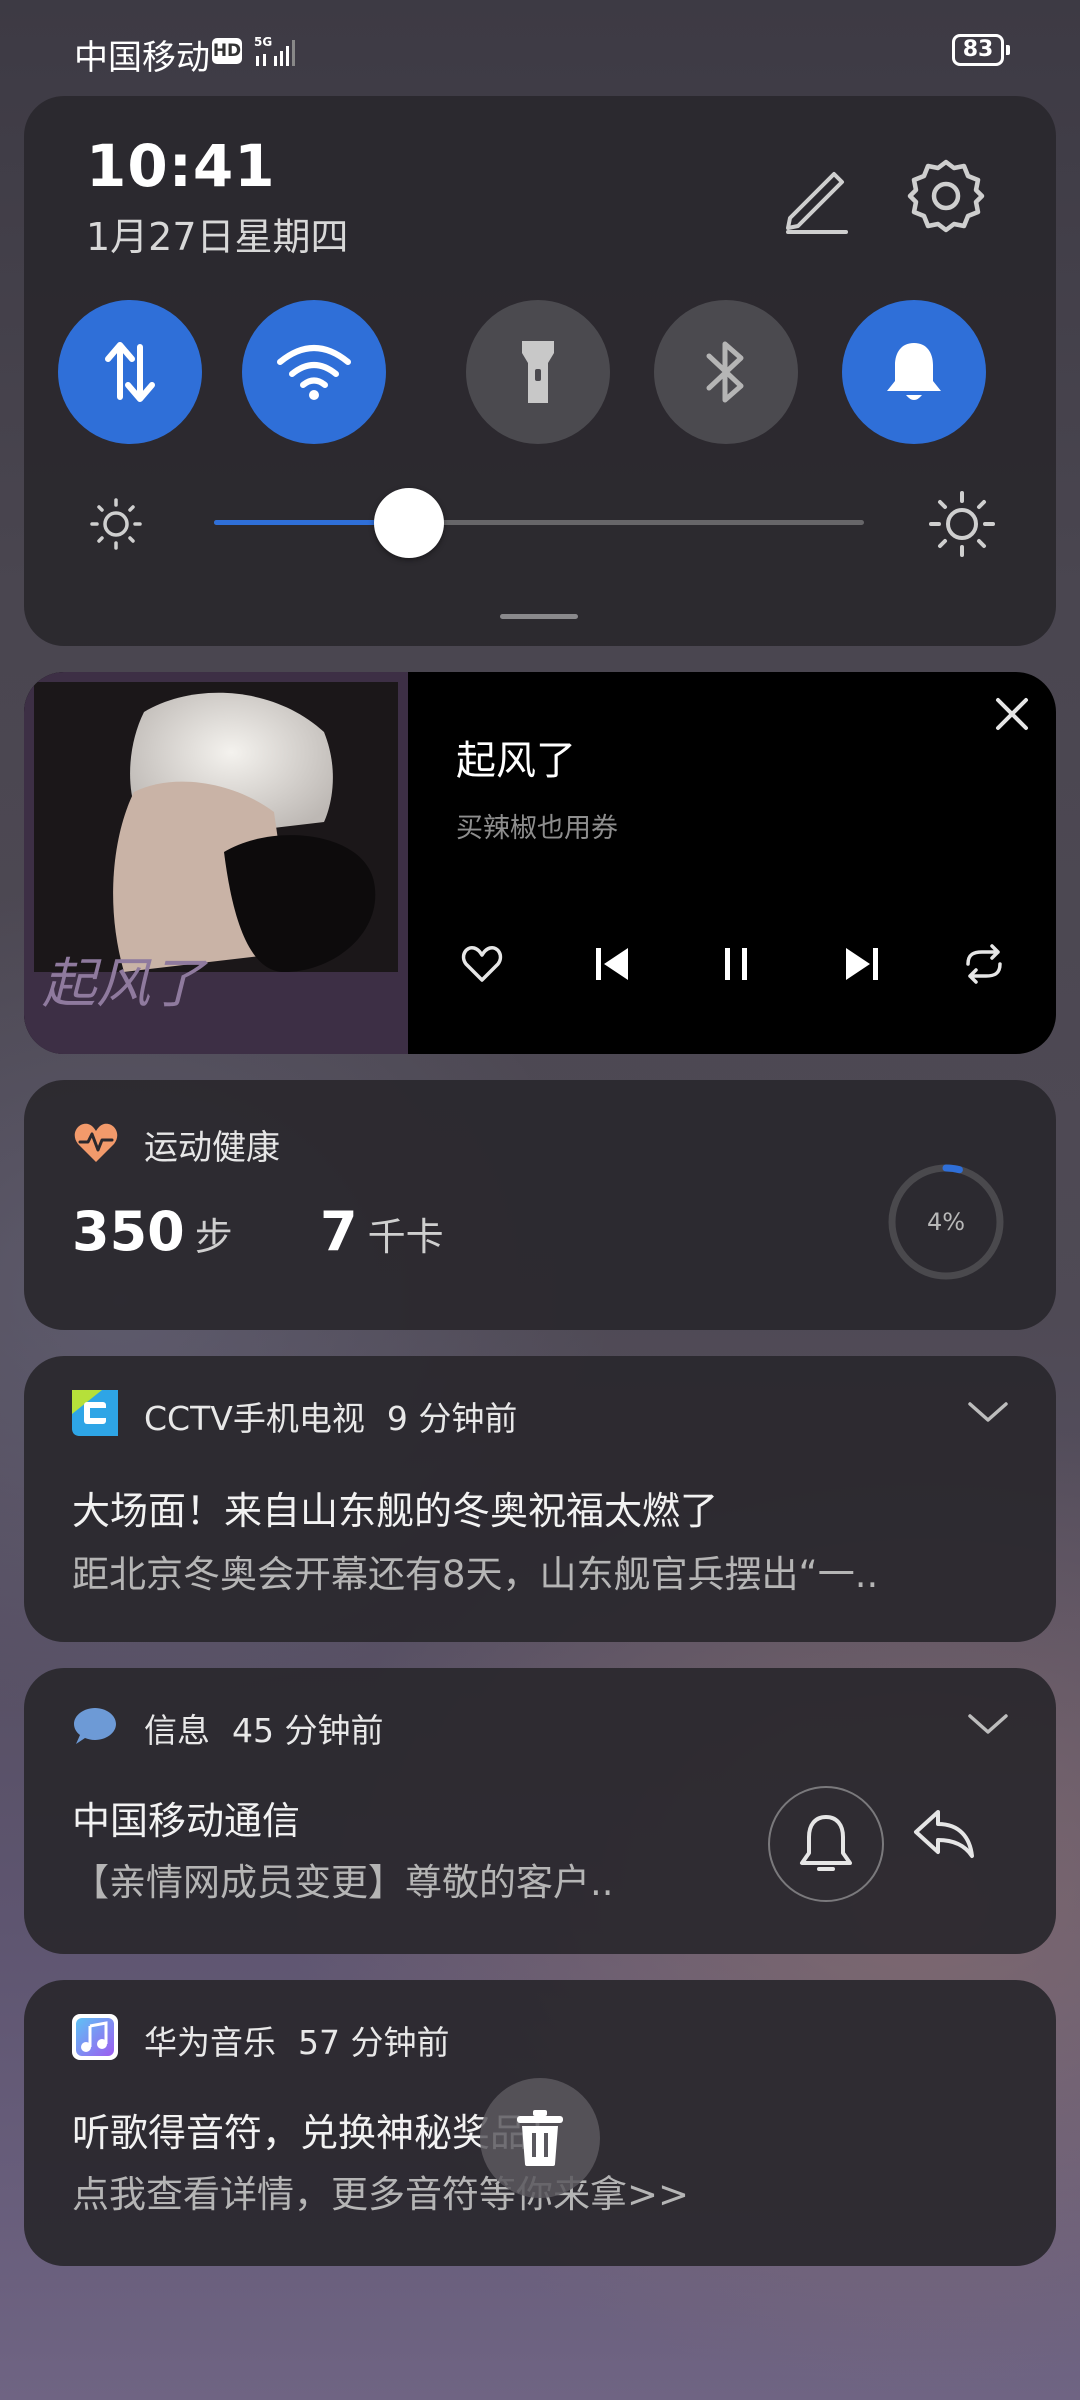  Describe the element at coordinates (254, 1418) in the screenshot. I see `app-name: CCTV手机电视` at that location.